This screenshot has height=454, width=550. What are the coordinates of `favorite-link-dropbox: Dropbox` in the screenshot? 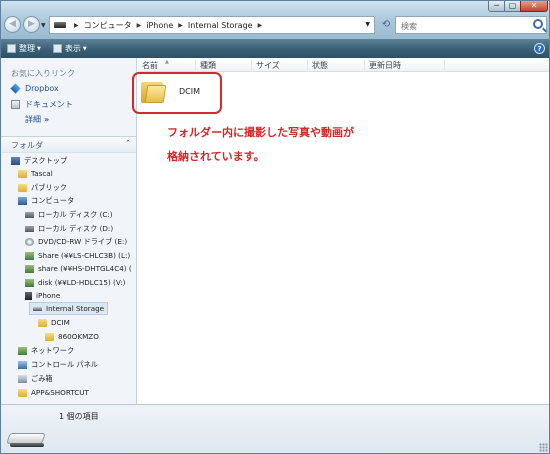 It's located at (34, 88).